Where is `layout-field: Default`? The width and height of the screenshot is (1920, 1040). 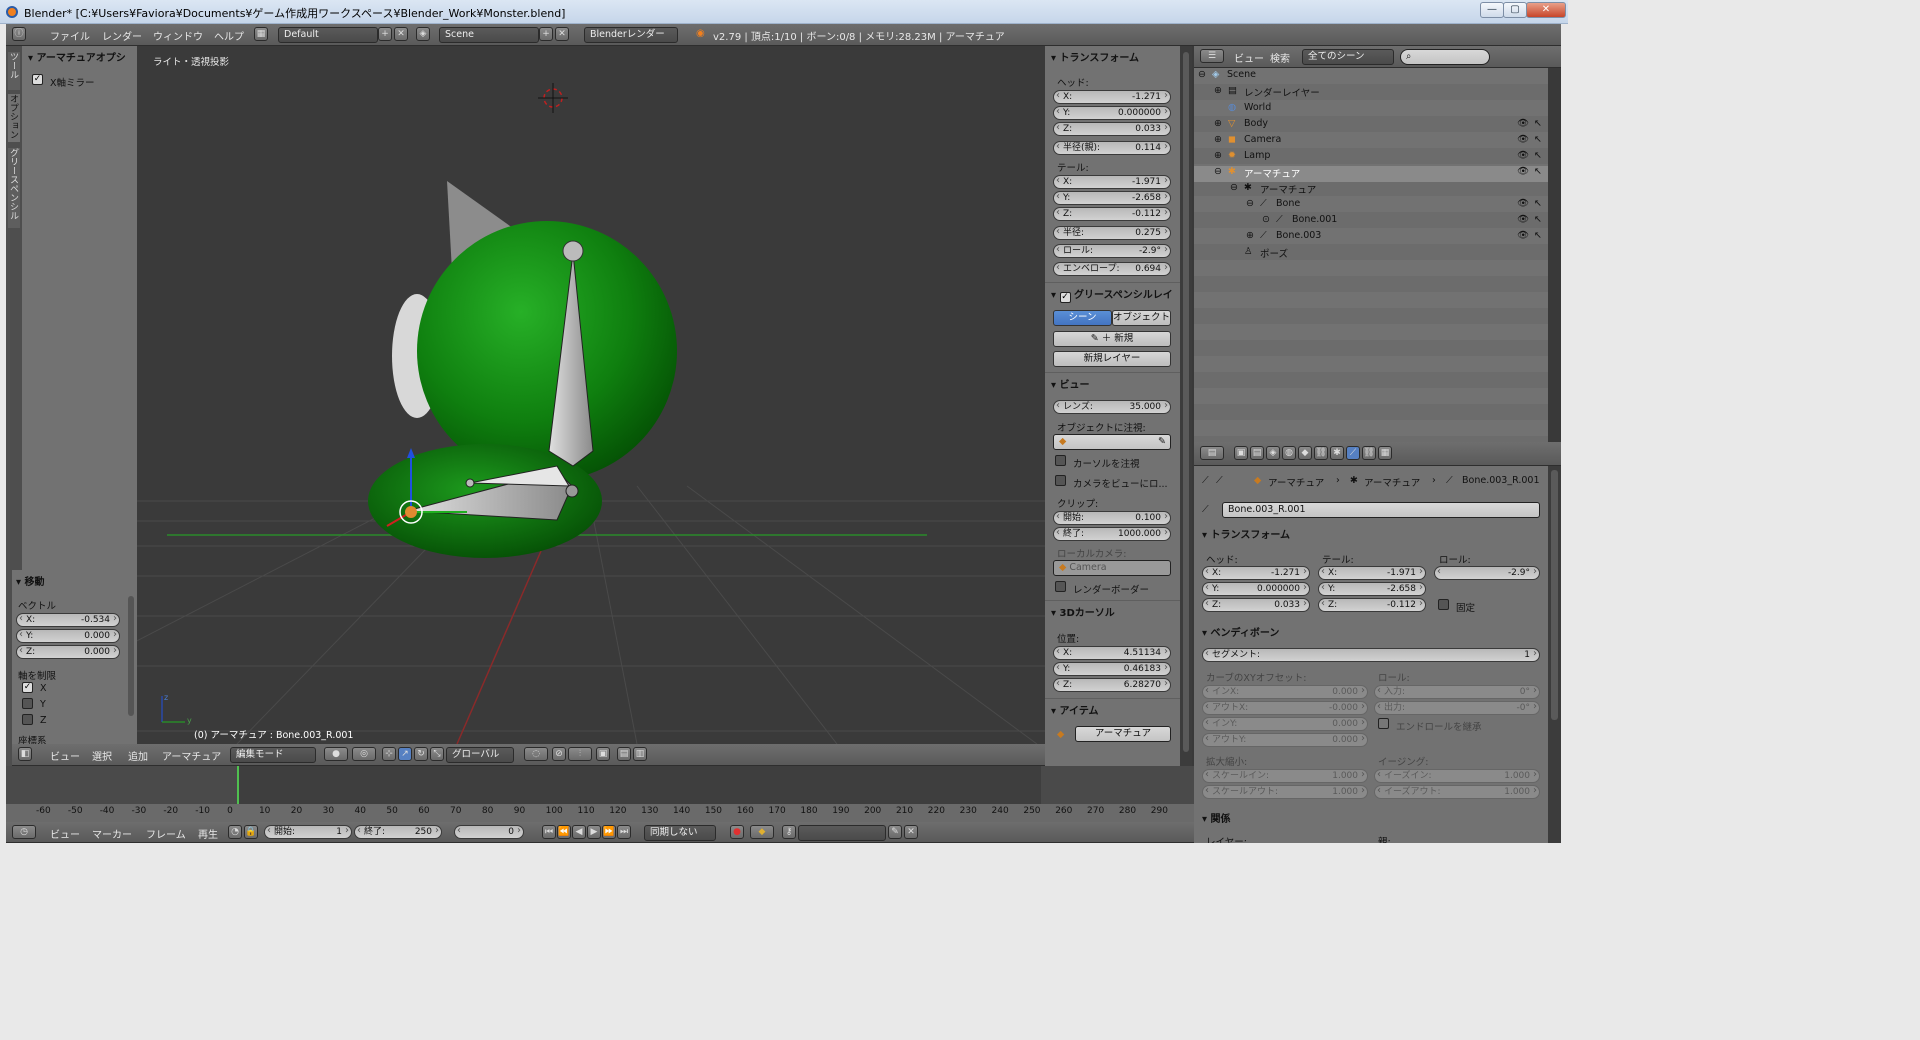
layout-field: Default is located at coordinates (328, 35).